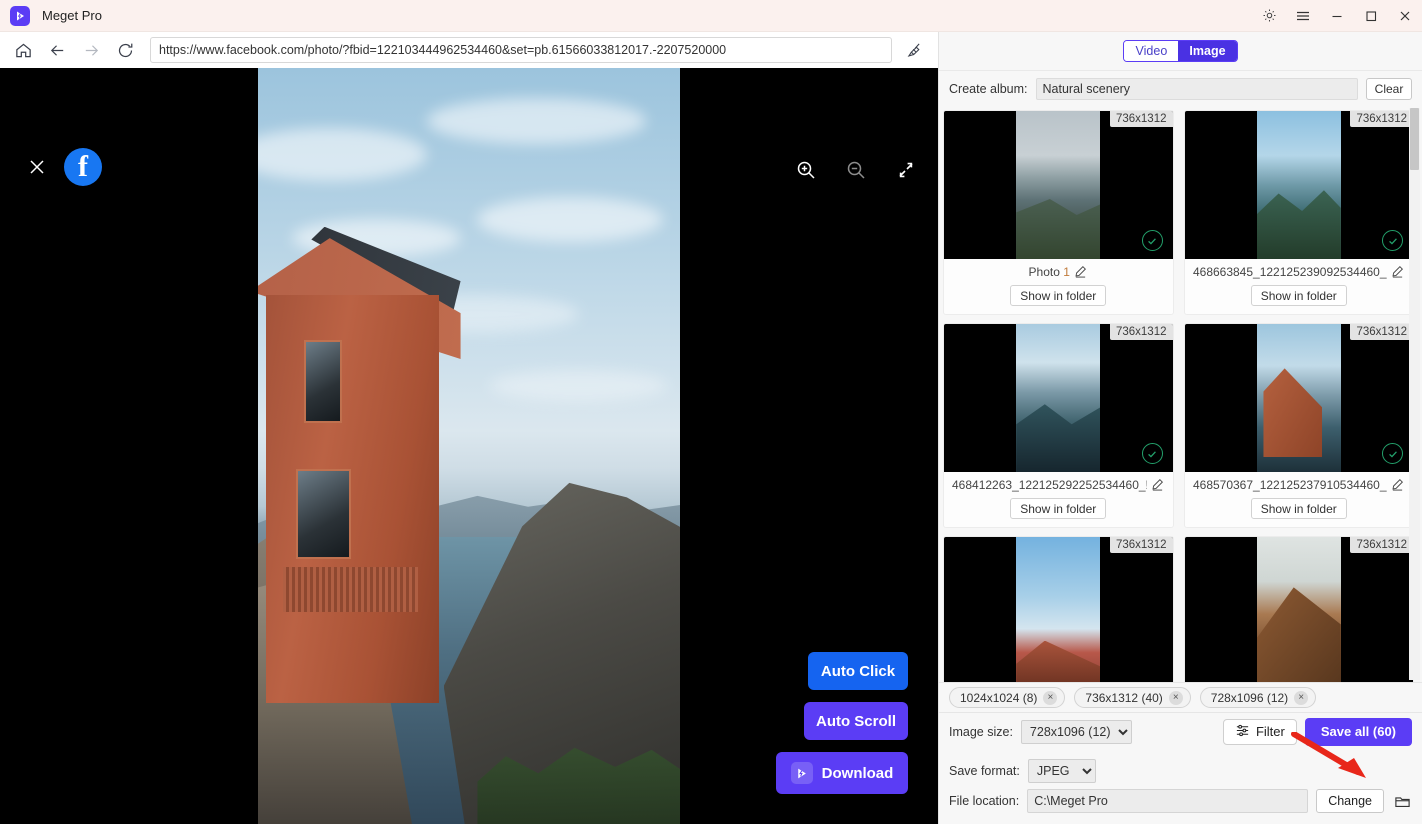  I want to click on size-chip: 1024x1024 (8) ×, so click(1007, 697).